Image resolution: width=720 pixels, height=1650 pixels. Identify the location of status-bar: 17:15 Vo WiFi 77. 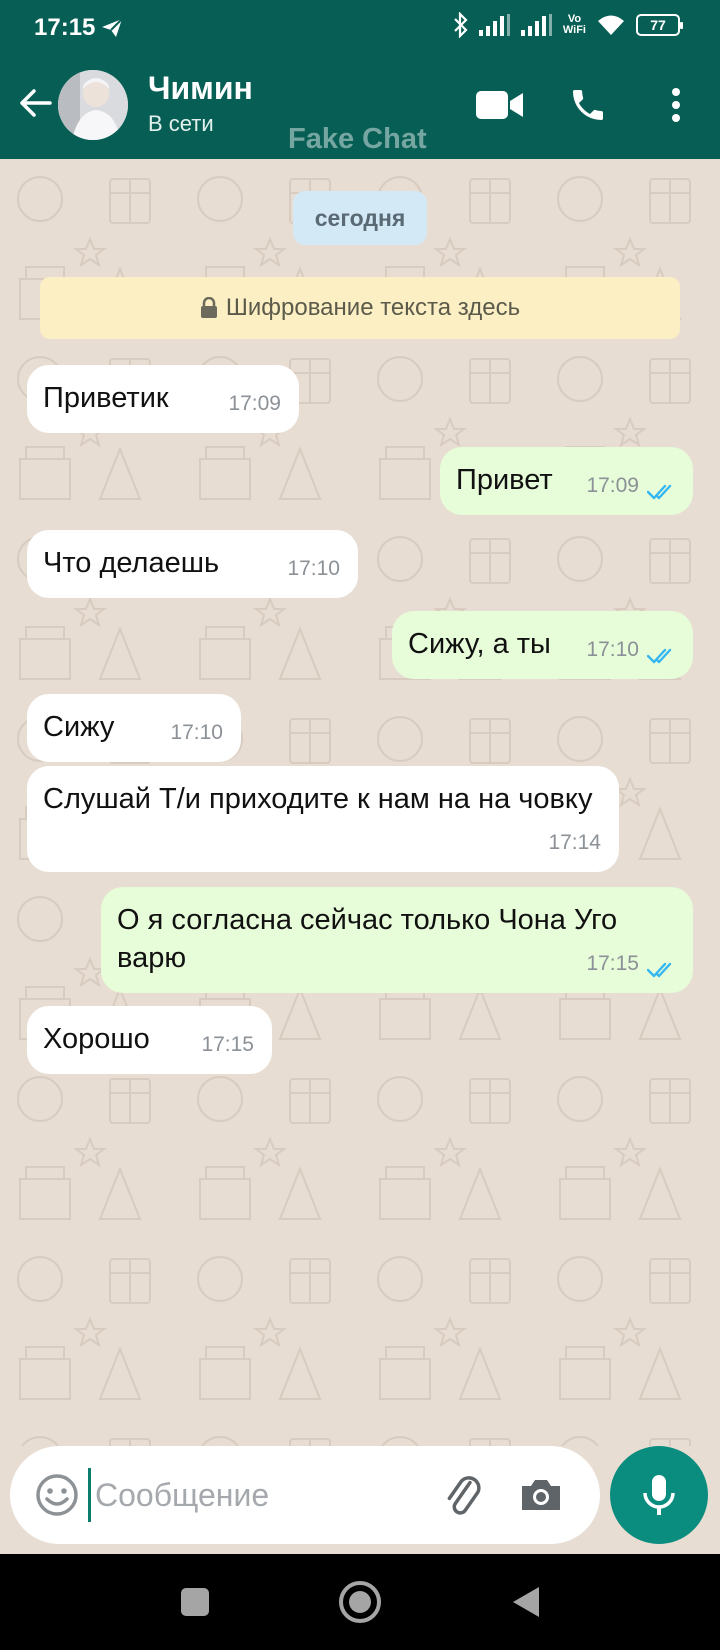
(360, 27).